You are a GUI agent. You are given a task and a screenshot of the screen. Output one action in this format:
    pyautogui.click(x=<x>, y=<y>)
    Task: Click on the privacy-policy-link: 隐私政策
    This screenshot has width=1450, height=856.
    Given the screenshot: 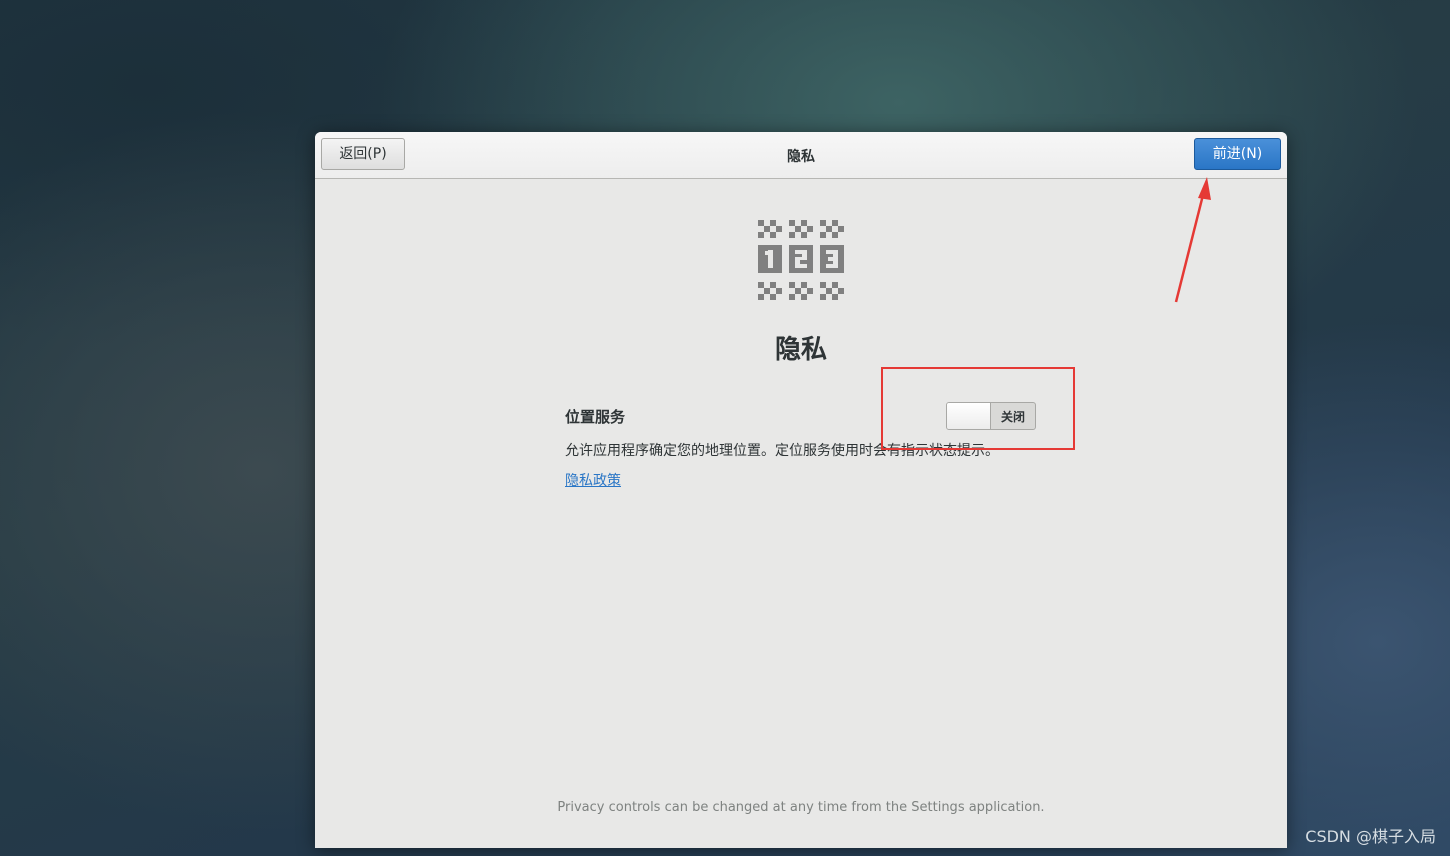 What is the action you would take?
    pyautogui.click(x=593, y=480)
    